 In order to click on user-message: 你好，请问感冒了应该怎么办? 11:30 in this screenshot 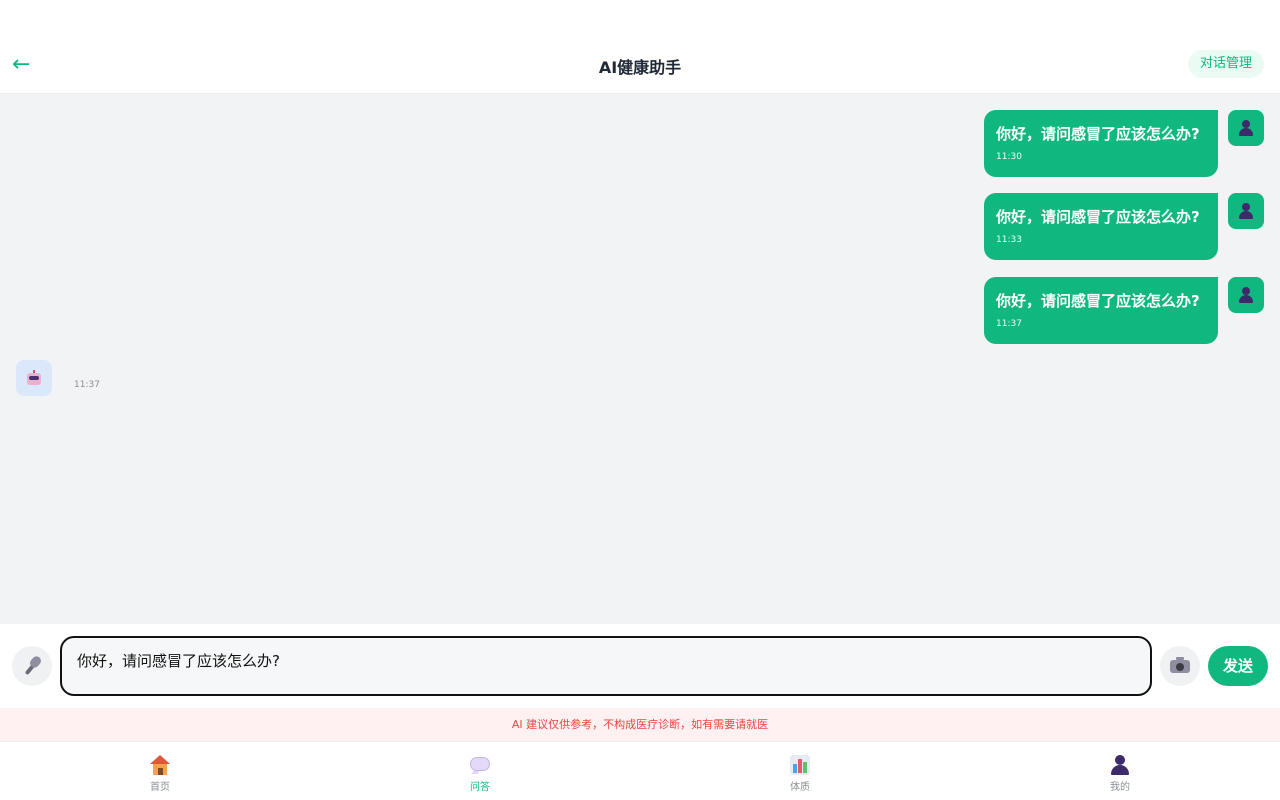, I will do `click(1124, 143)`.